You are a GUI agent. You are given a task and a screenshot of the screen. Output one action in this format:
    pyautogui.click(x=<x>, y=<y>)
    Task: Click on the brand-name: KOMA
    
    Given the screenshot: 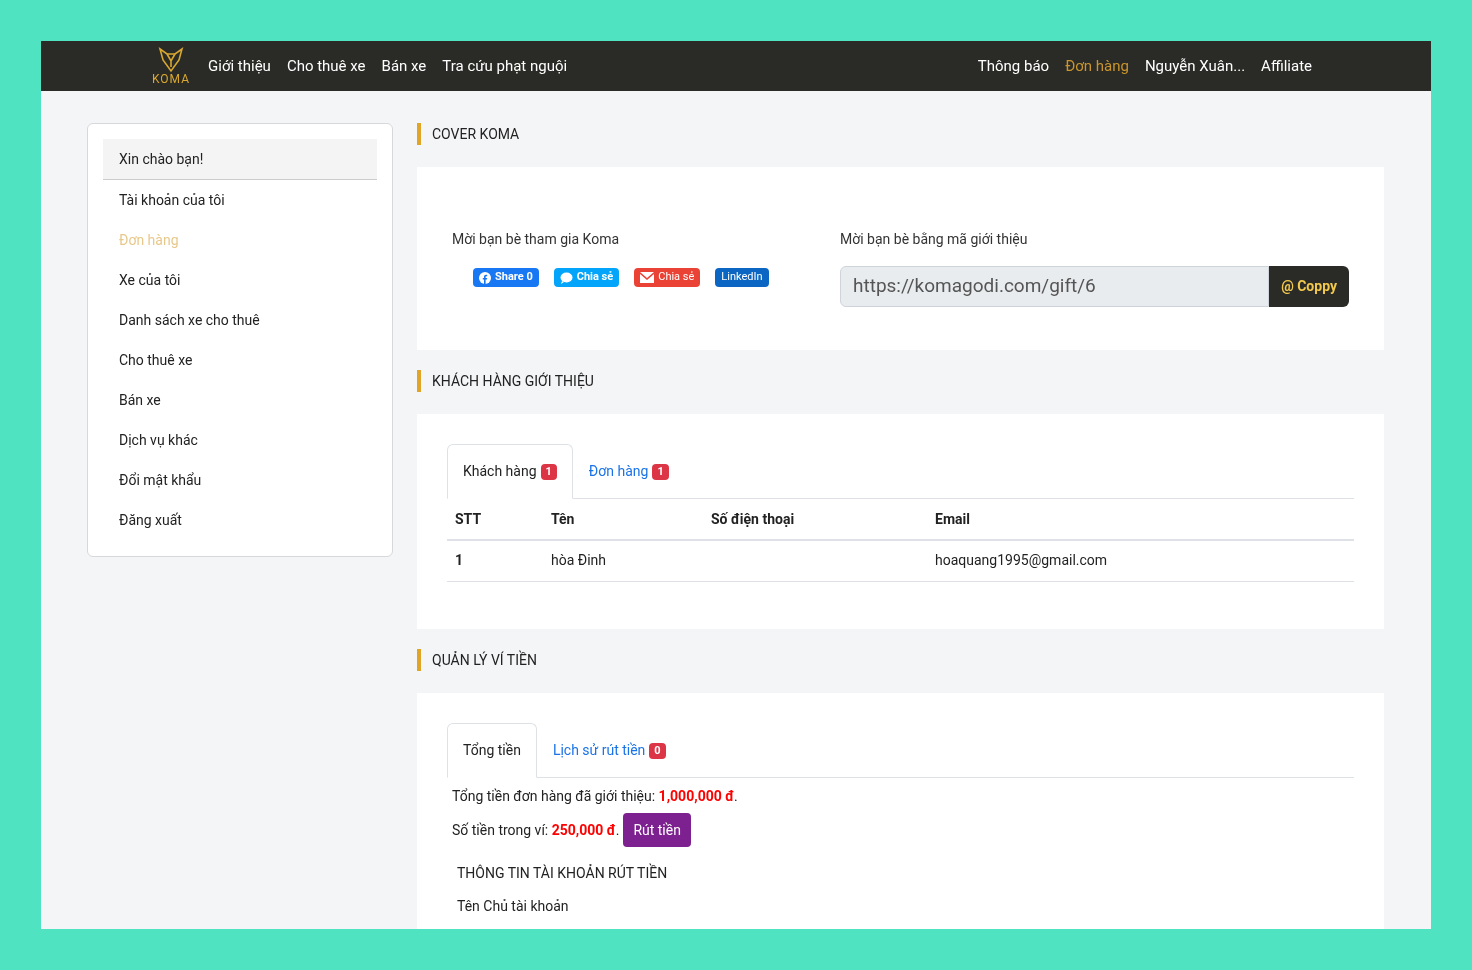 What is the action you would take?
    pyautogui.click(x=171, y=79)
    